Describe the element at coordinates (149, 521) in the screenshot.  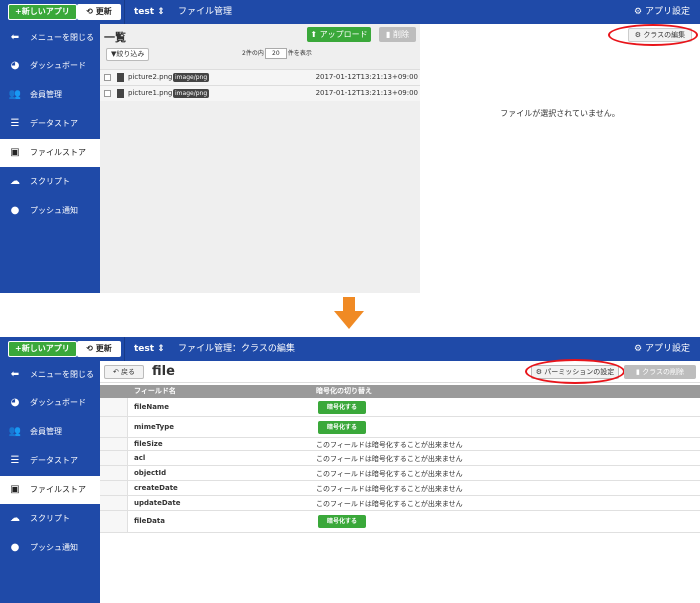
I see `field-name: fileData` at that location.